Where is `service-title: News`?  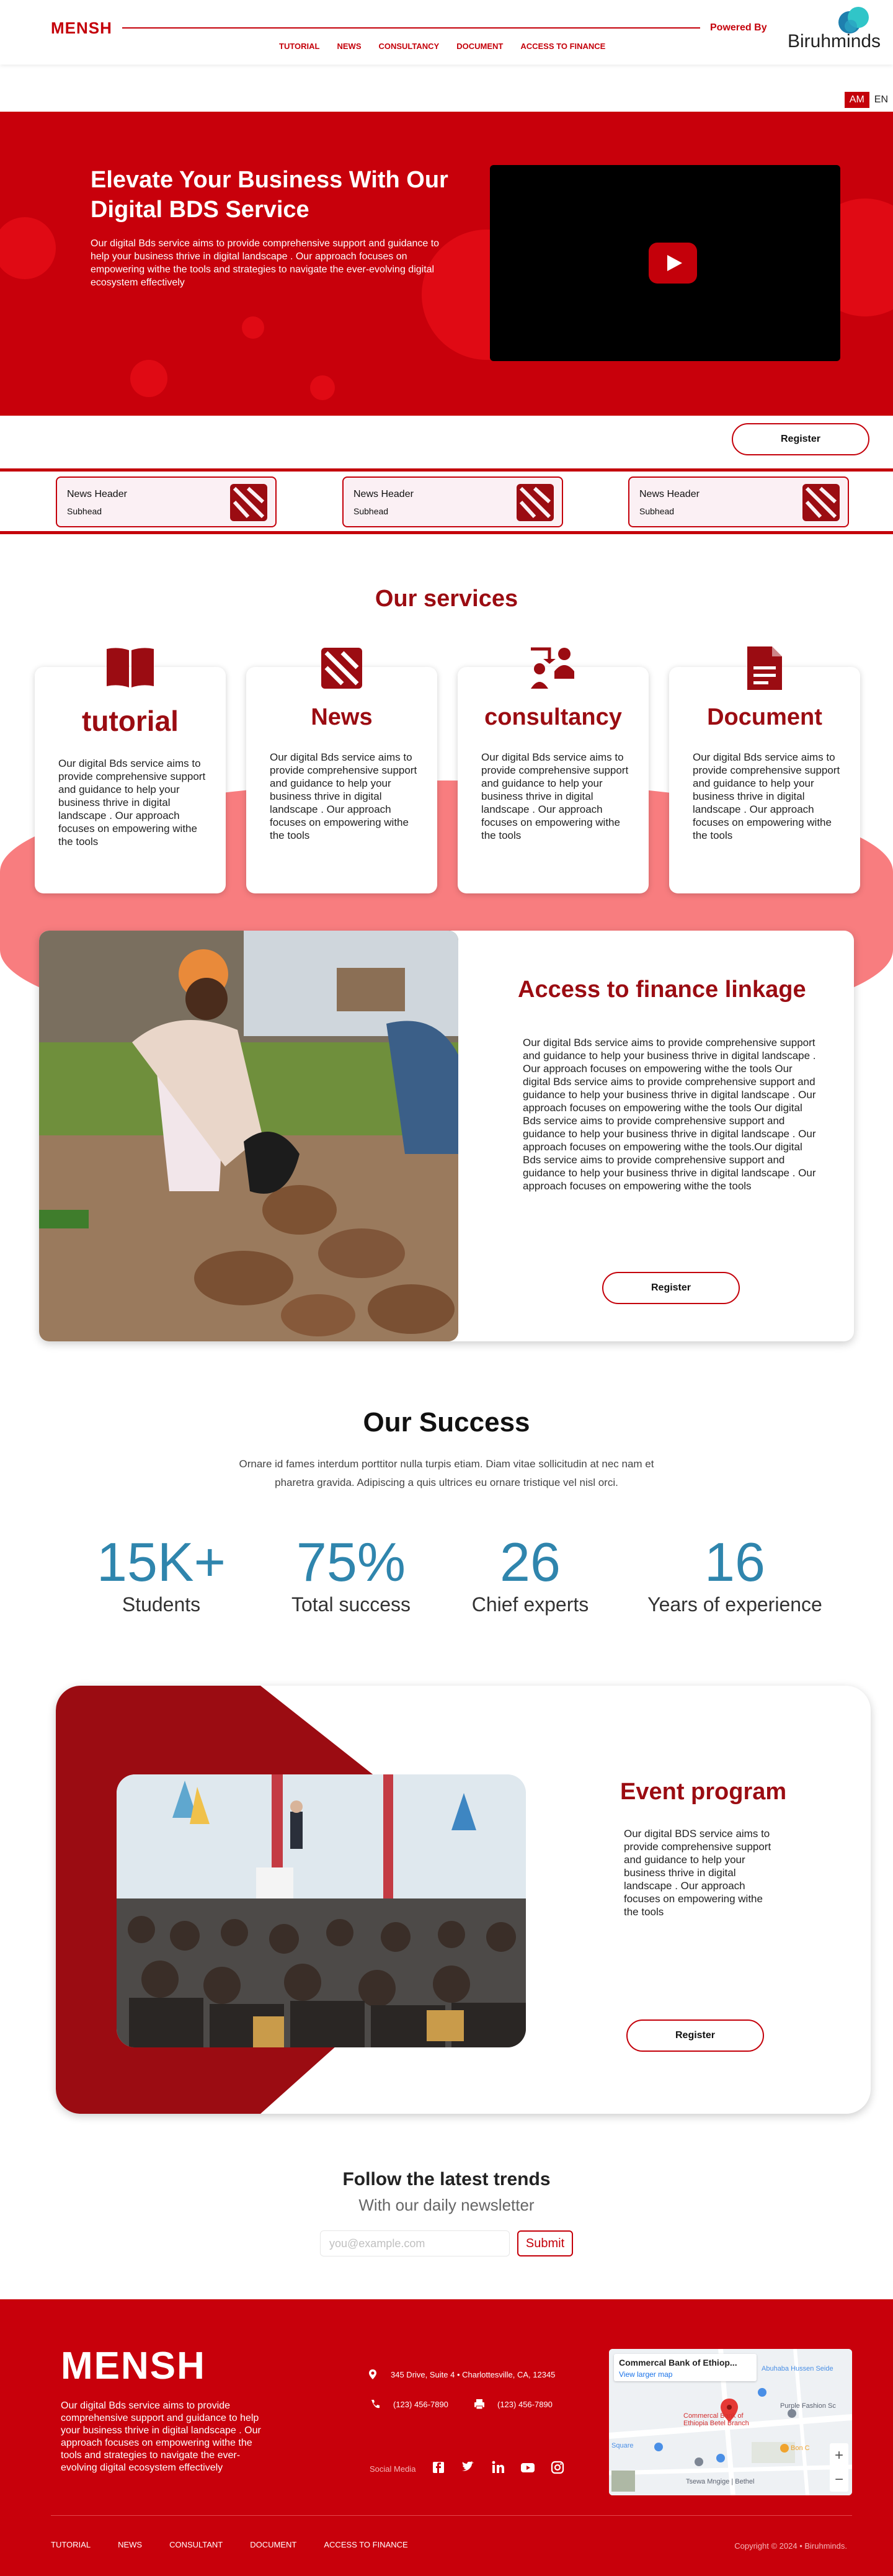
service-title: News is located at coordinates (342, 717).